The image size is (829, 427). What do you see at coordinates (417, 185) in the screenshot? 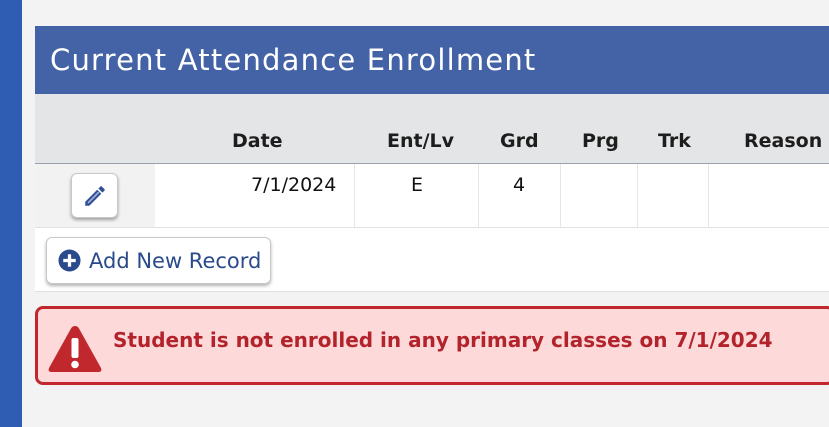
I see `cell-ent-lv: E` at bounding box center [417, 185].